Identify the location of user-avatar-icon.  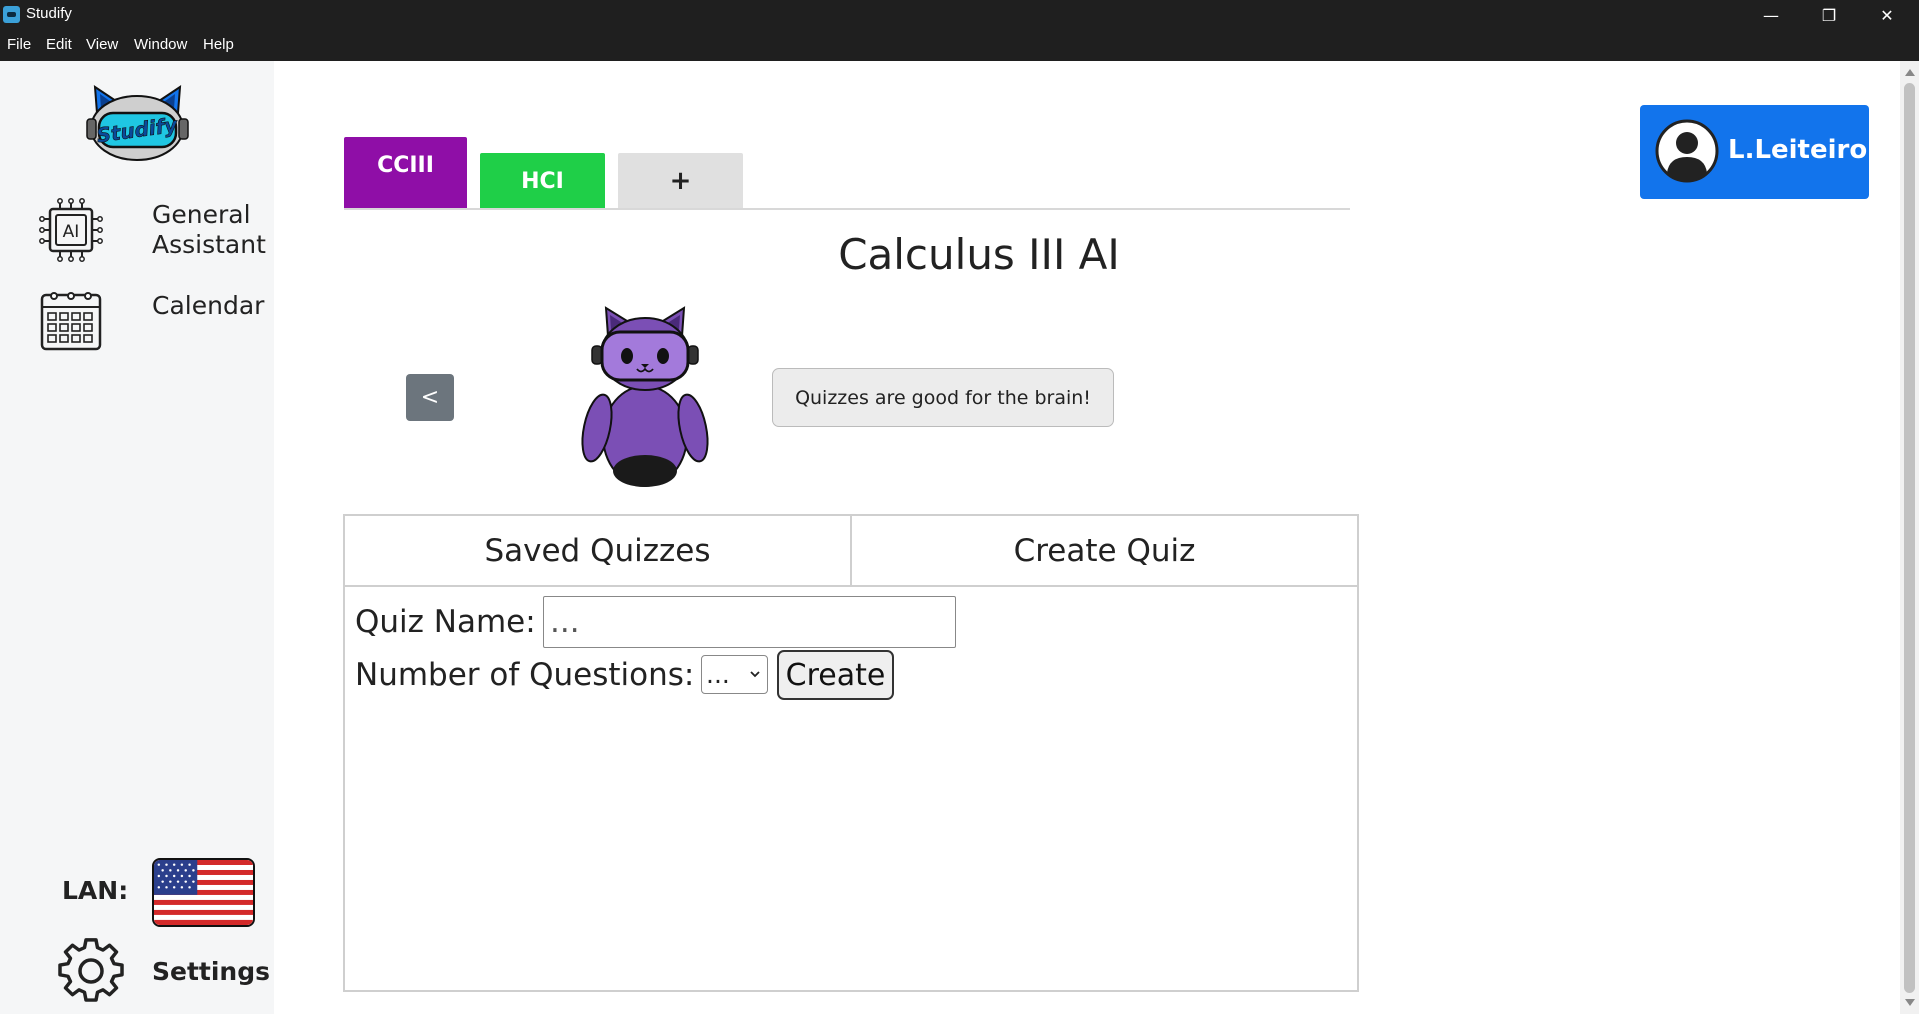
(1687, 151).